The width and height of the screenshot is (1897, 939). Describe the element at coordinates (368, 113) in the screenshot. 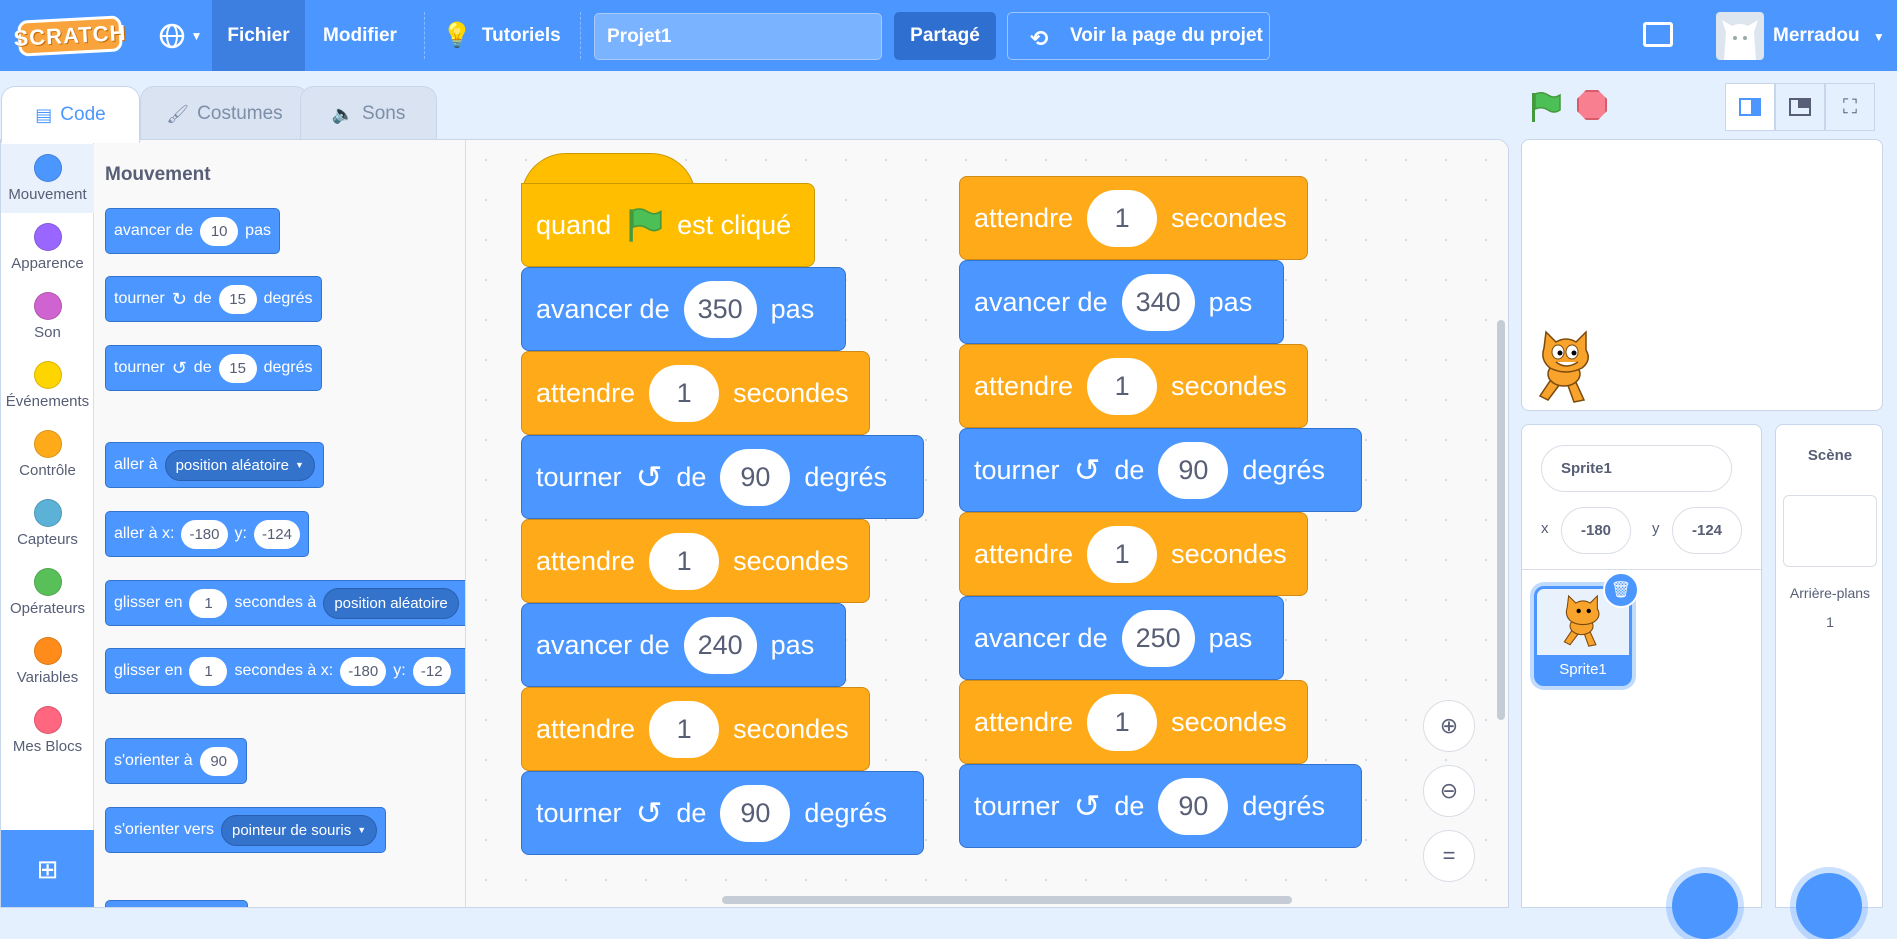

I see `tab-sounds: 🔈 Sons` at that location.